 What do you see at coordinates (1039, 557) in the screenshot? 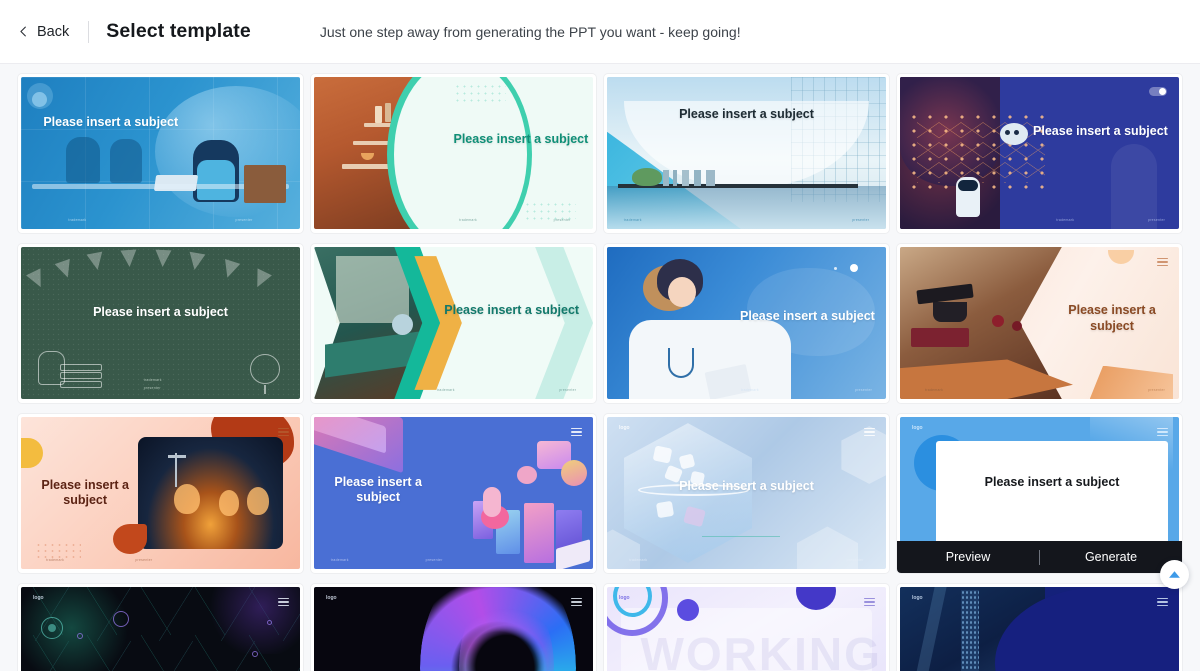
I see `card-action-bar: Preview Generate` at bounding box center [1039, 557].